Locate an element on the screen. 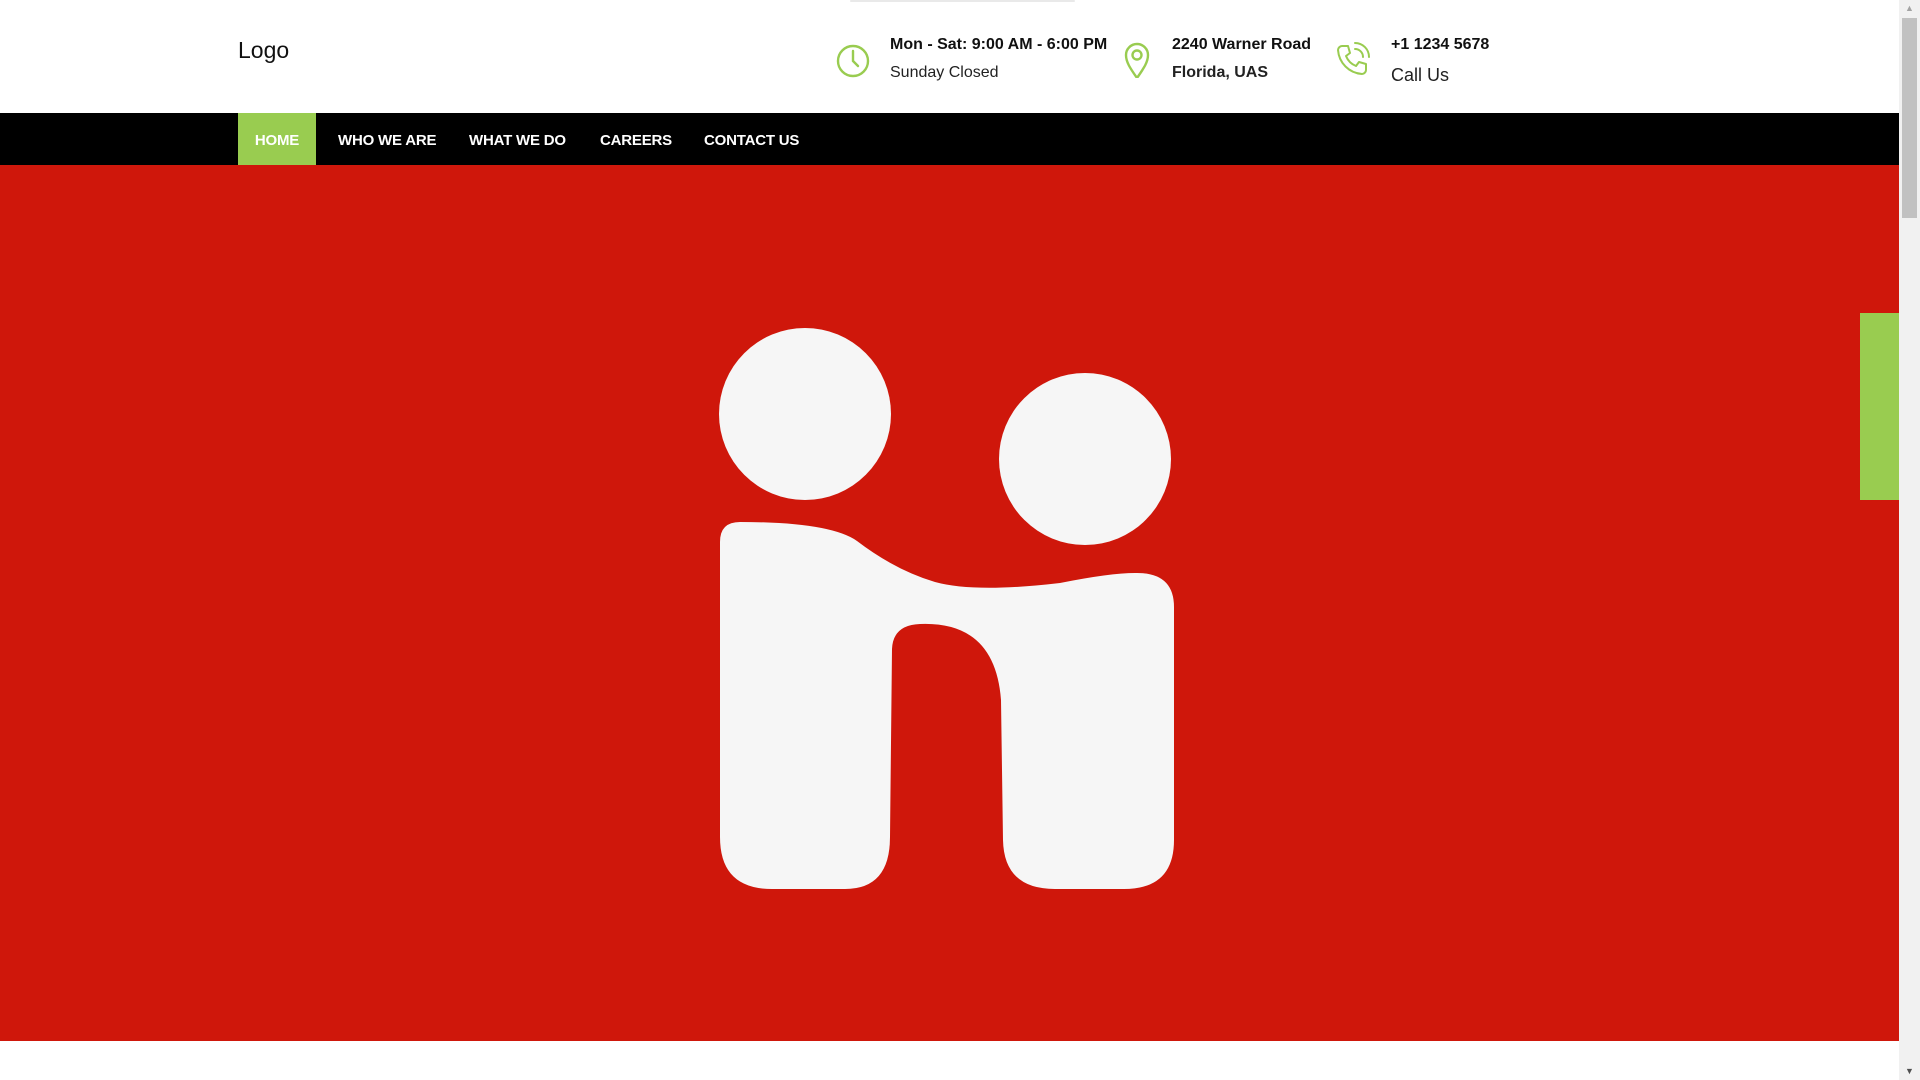  scrollbar-thumb is located at coordinates (1909, 118).